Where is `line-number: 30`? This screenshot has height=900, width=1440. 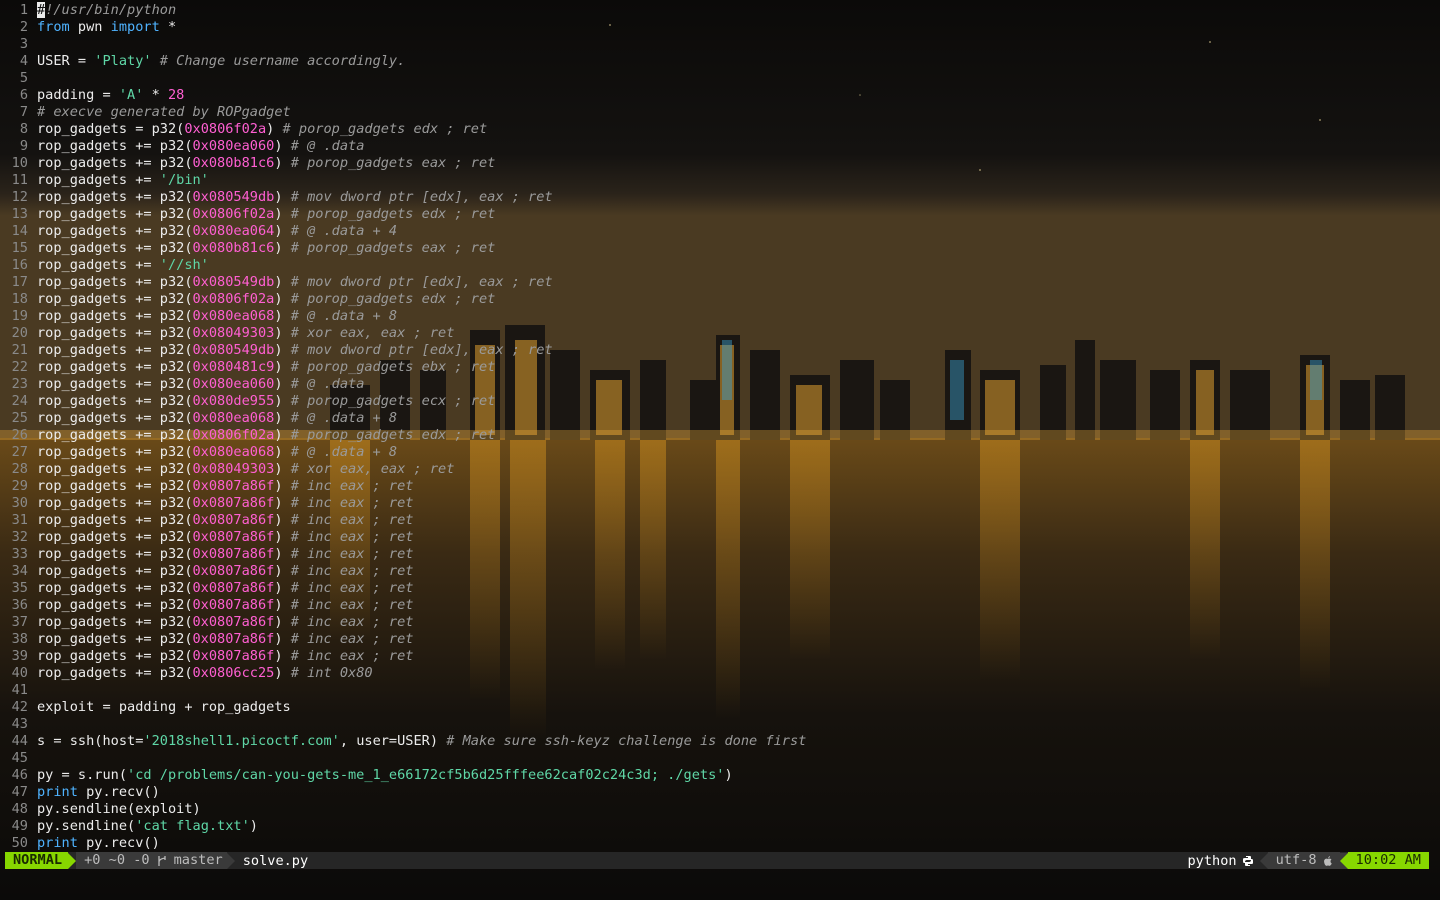
line-number: 30 is located at coordinates (19, 503).